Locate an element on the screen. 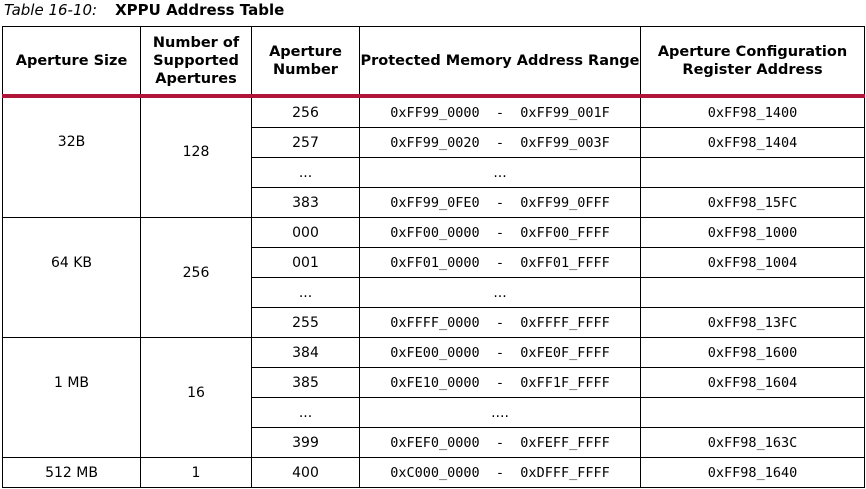 The width and height of the screenshot is (866, 489). supported-count-cell: 16 is located at coordinates (196, 397).